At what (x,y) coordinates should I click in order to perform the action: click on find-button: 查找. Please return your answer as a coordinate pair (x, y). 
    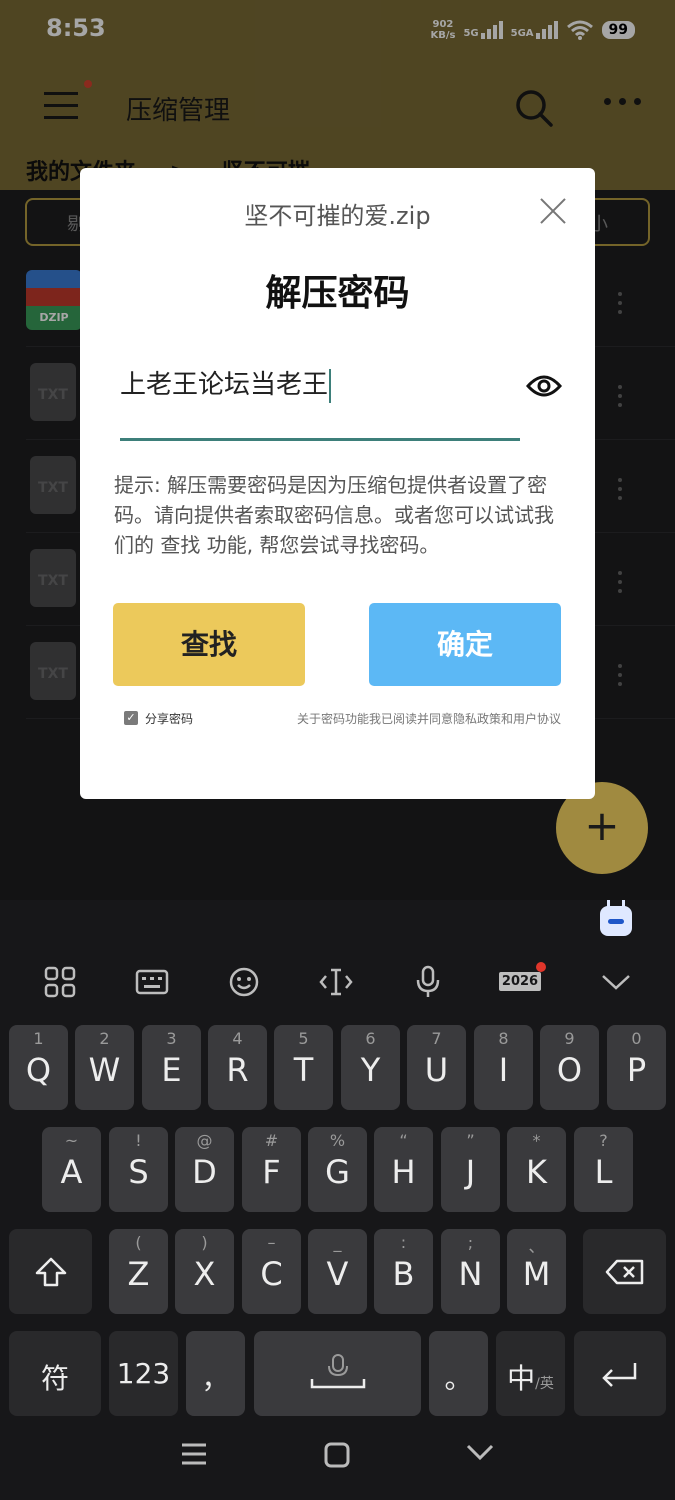
    Looking at the image, I should click on (209, 644).